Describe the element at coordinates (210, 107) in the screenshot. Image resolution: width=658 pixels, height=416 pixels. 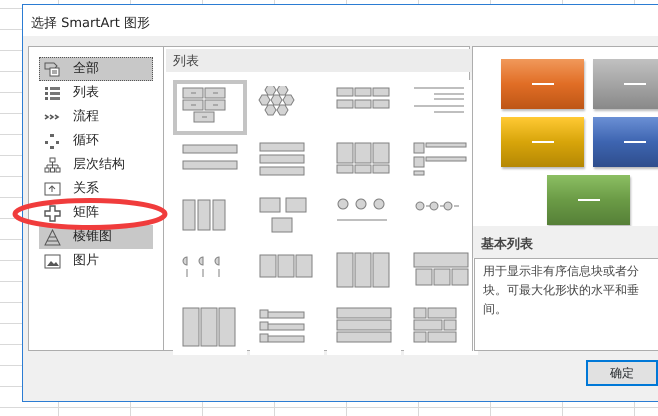
I see `layout-thumbnail` at that location.